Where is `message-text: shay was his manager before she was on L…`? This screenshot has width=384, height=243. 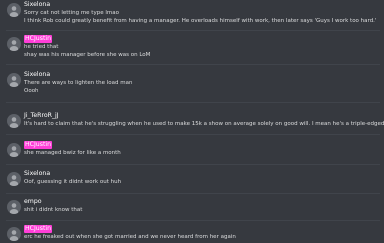
message-text: shay was his manager before she was on L… is located at coordinates (87, 55).